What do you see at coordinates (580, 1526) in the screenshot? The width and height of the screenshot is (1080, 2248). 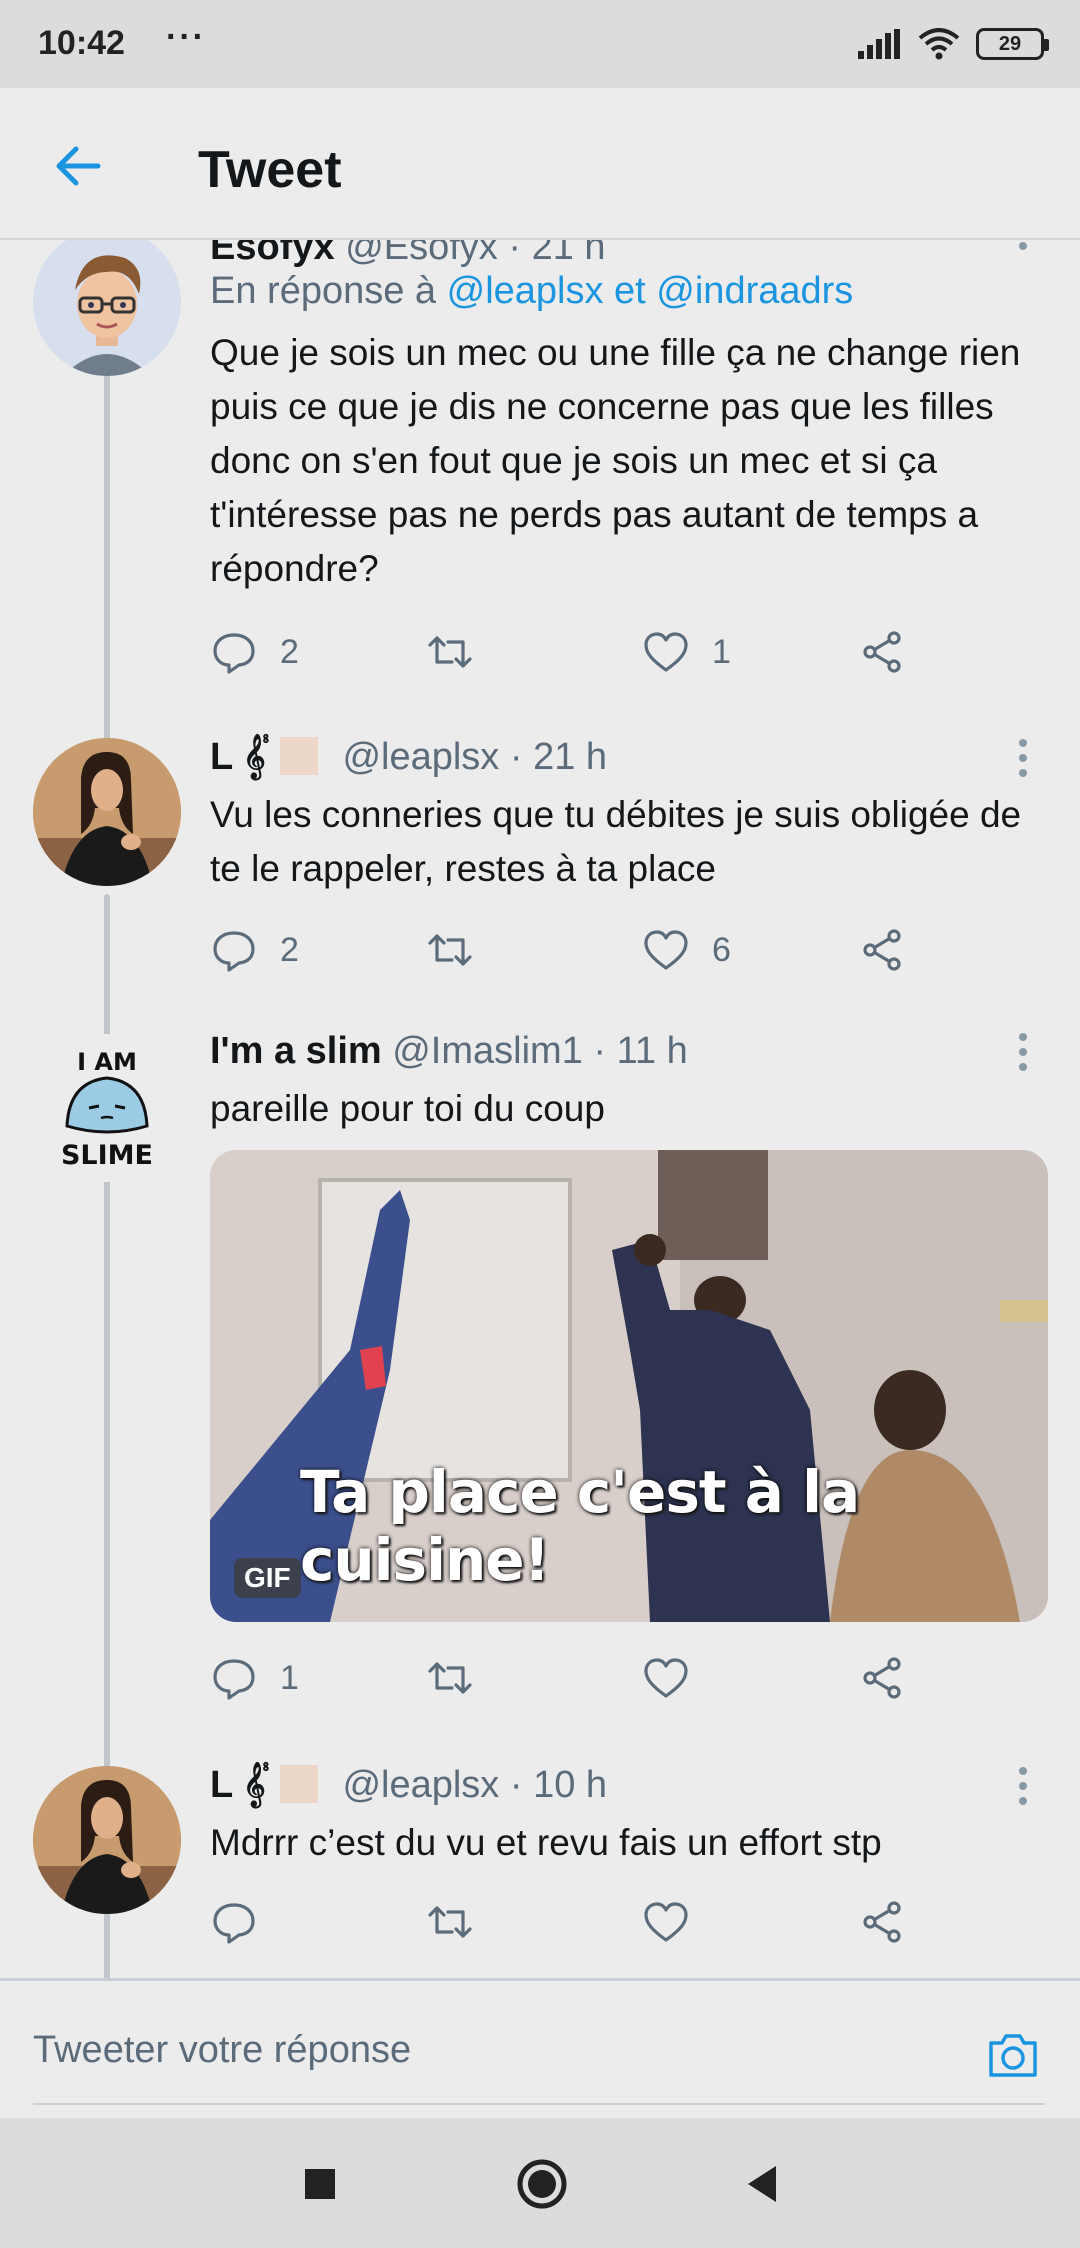 I see `gif-caption: Ta place c'est à la cuisine!` at bounding box center [580, 1526].